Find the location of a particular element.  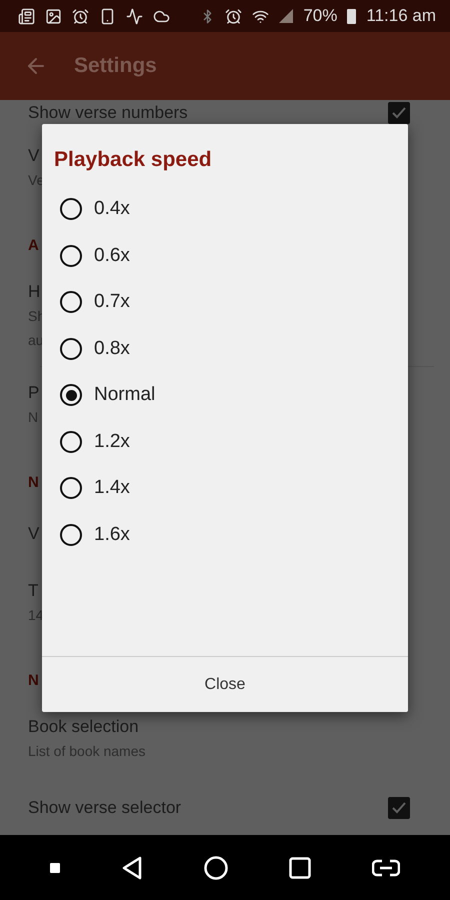

phone-icon is located at coordinates (107, 16).